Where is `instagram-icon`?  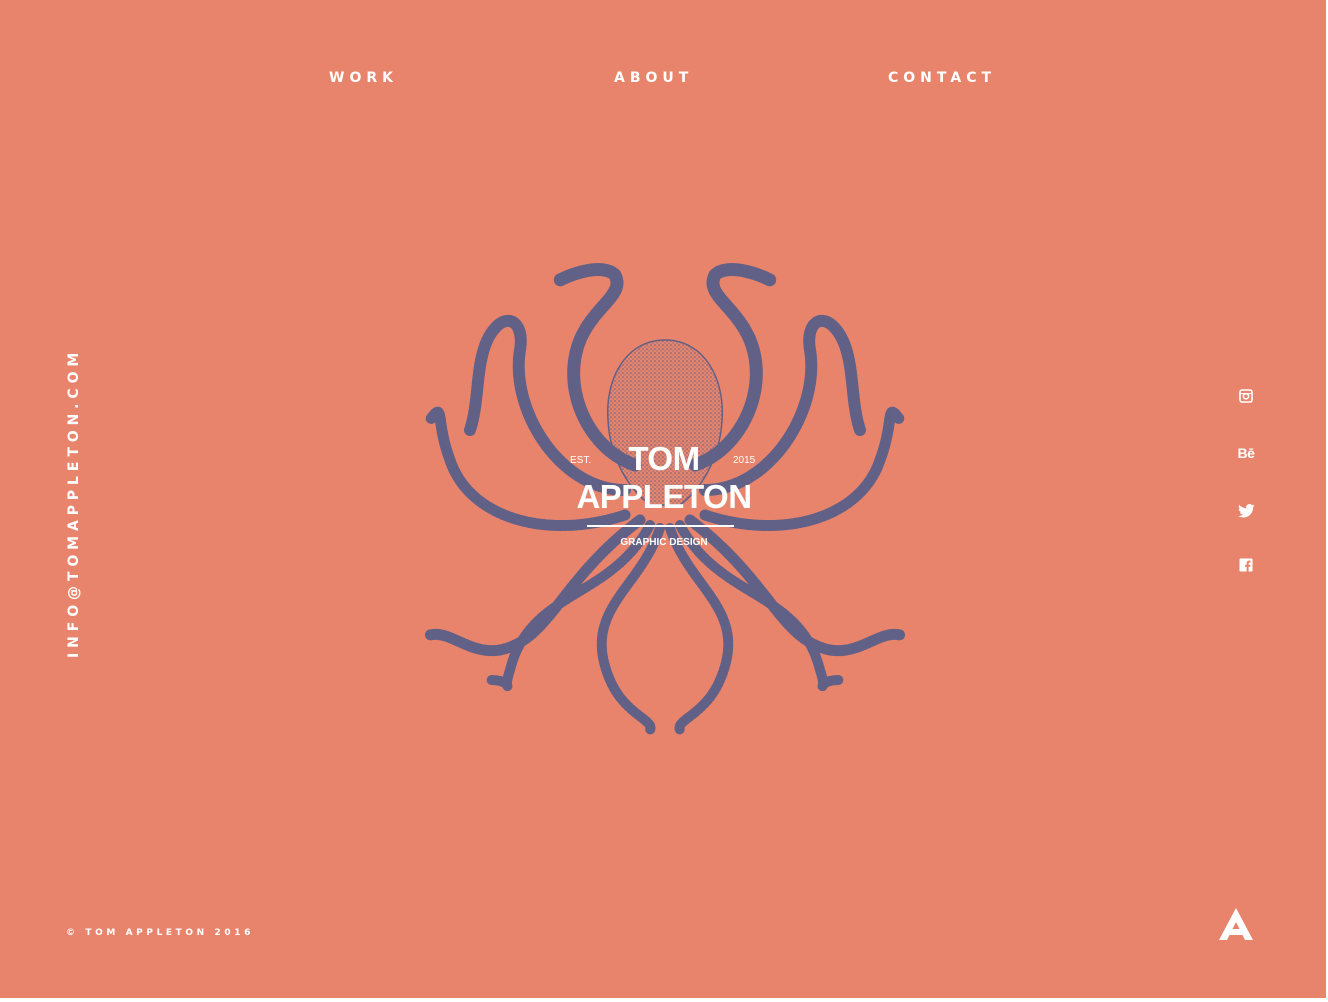 instagram-icon is located at coordinates (1246, 396).